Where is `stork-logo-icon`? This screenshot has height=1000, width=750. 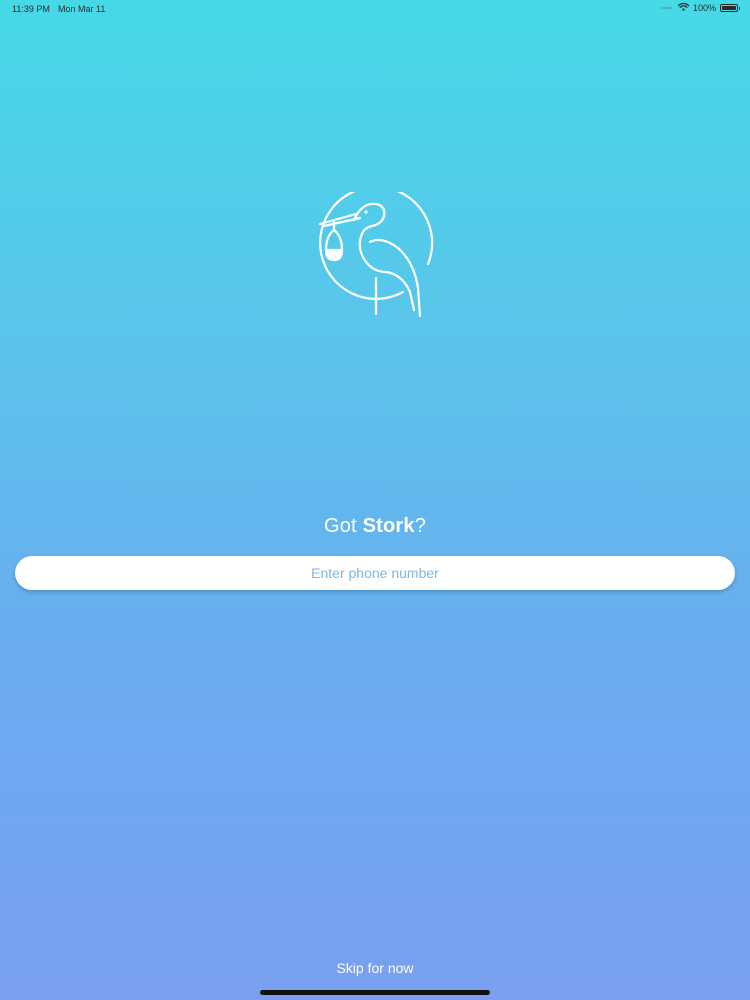
stork-logo-icon is located at coordinates (375, 253).